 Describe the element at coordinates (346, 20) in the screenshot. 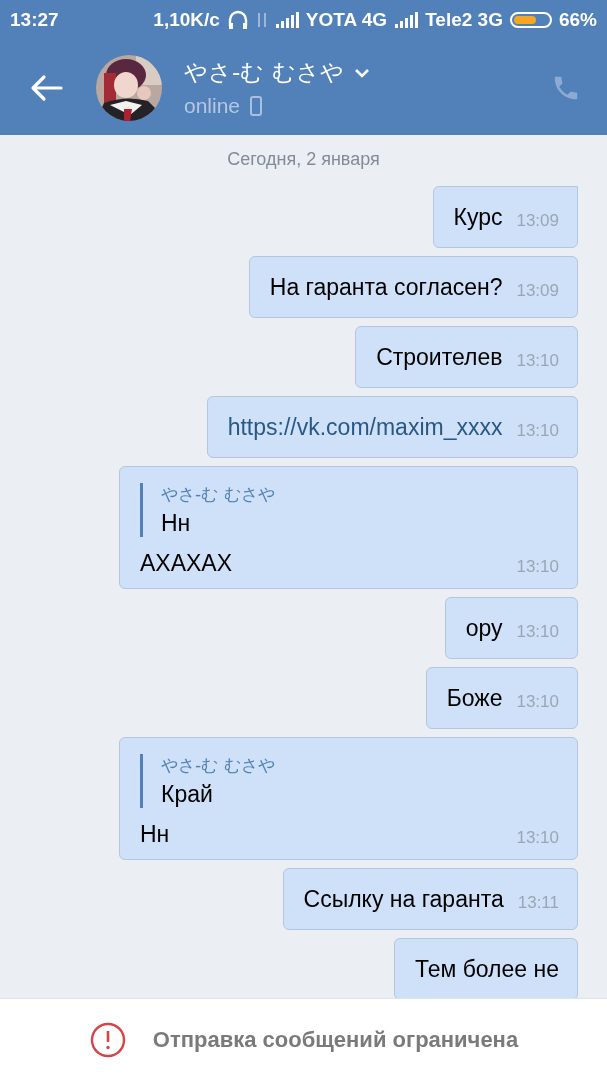

I see `carrier-label: YOTA 4G` at that location.